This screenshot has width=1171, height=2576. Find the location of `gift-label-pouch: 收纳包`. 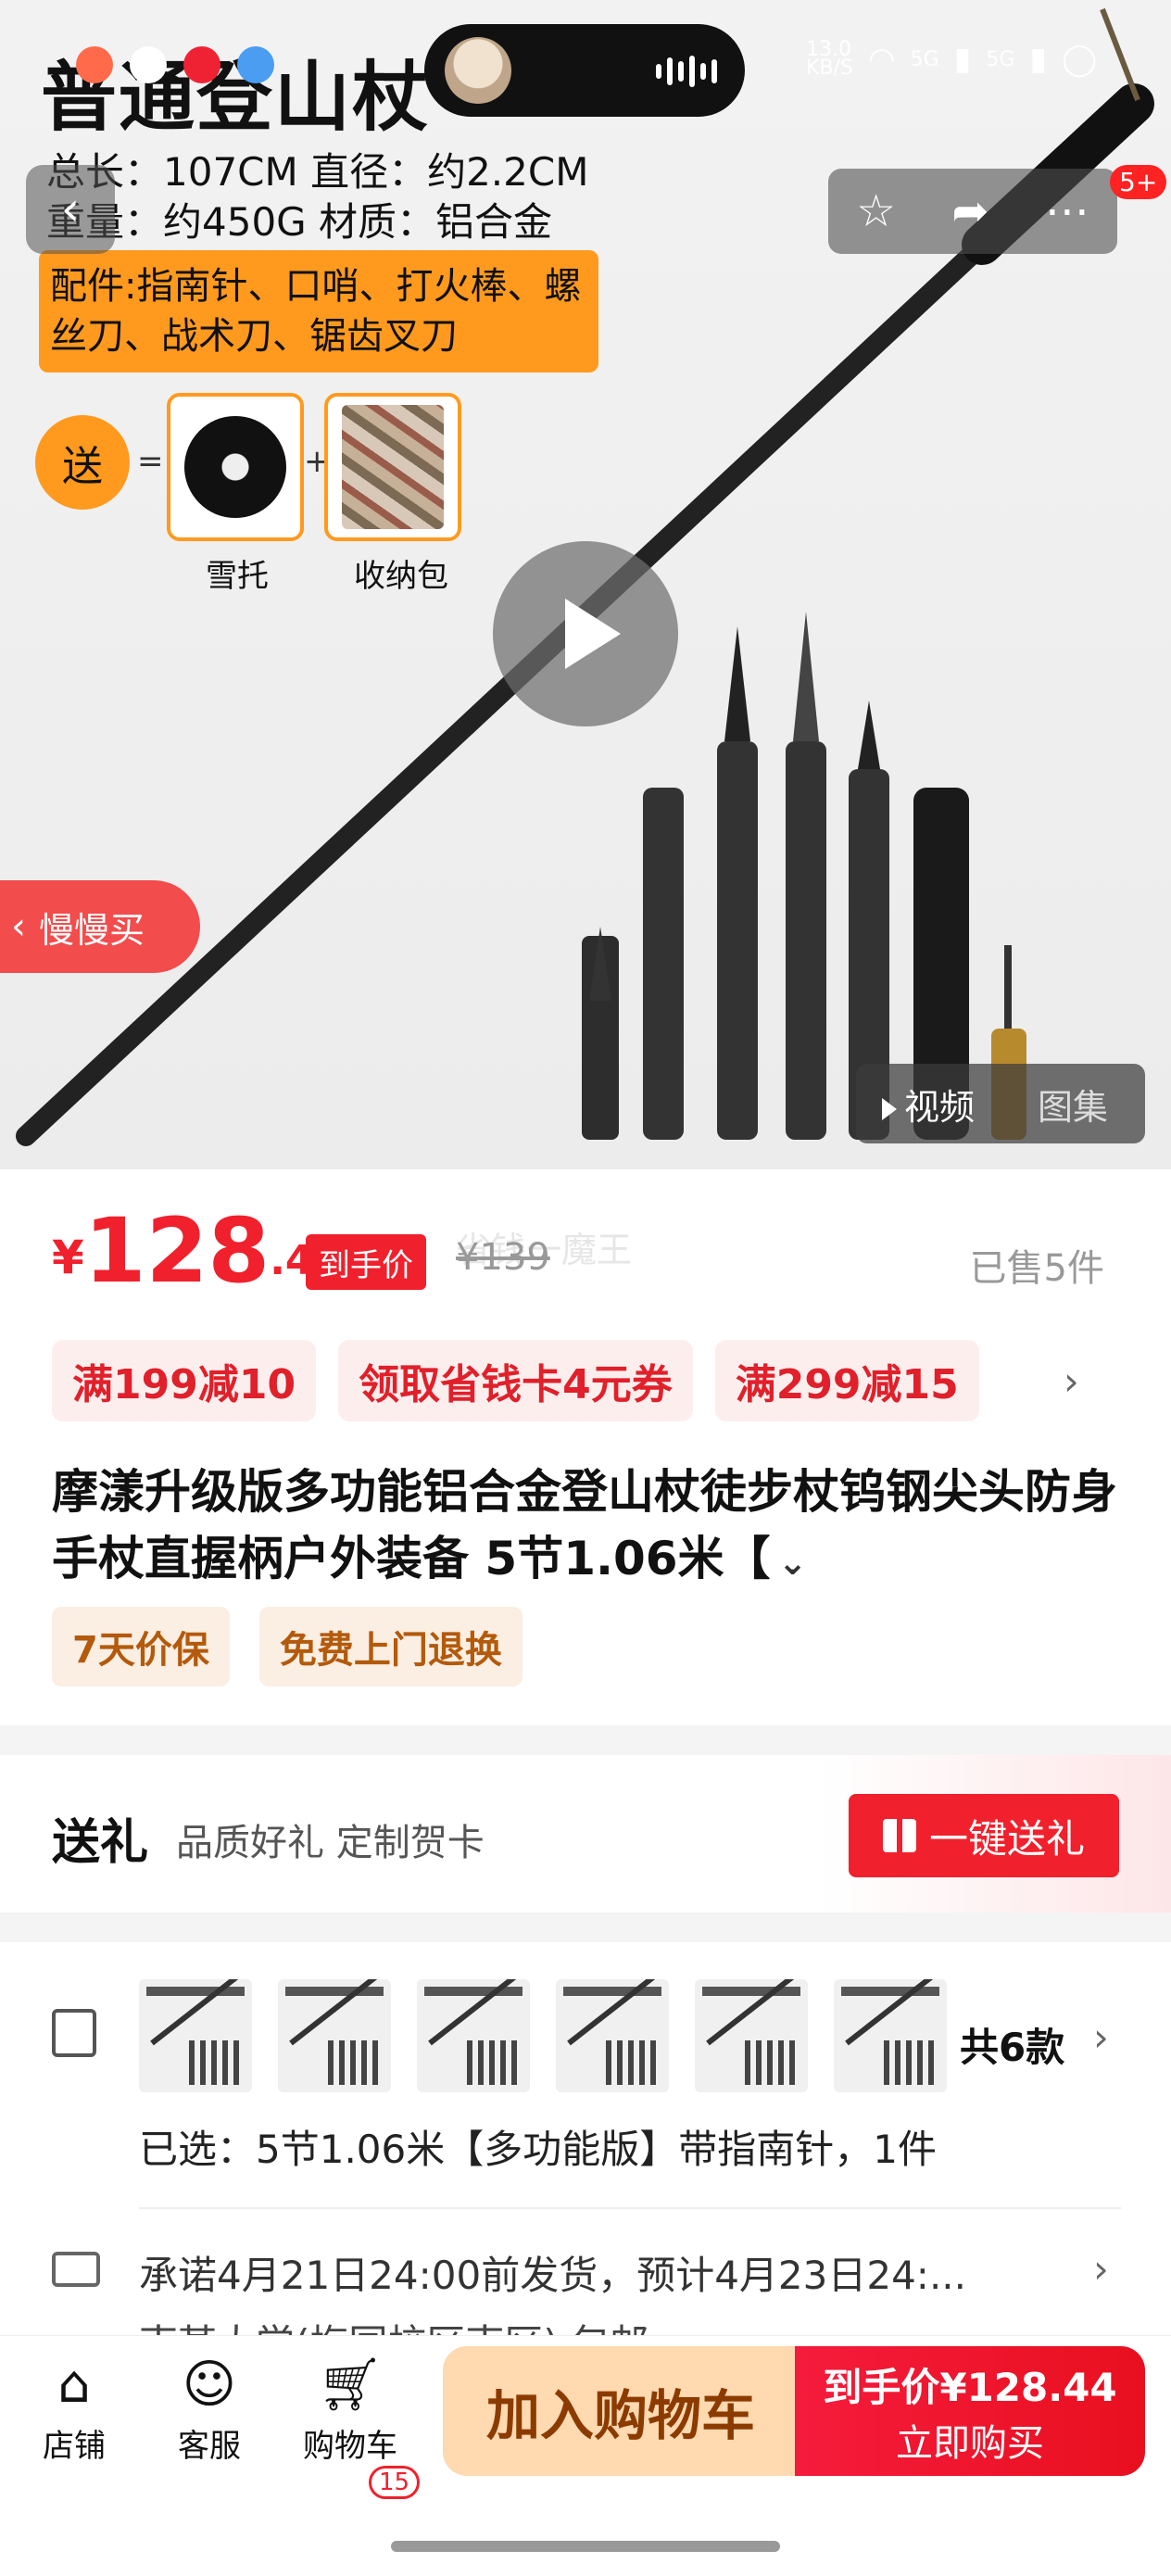

gift-label-pouch: 收纳包 is located at coordinates (401, 577).